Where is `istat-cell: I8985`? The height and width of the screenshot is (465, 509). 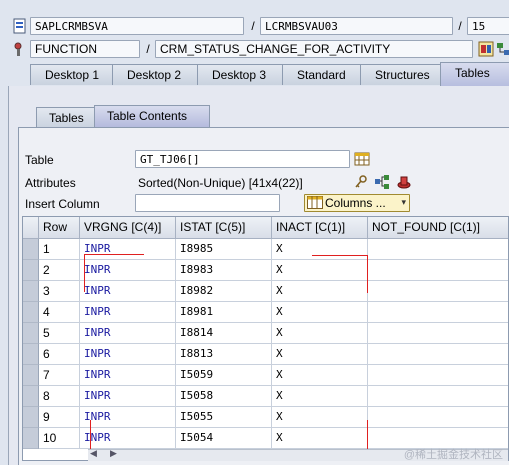 istat-cell: I8985 is located at coordinates (224, 249).